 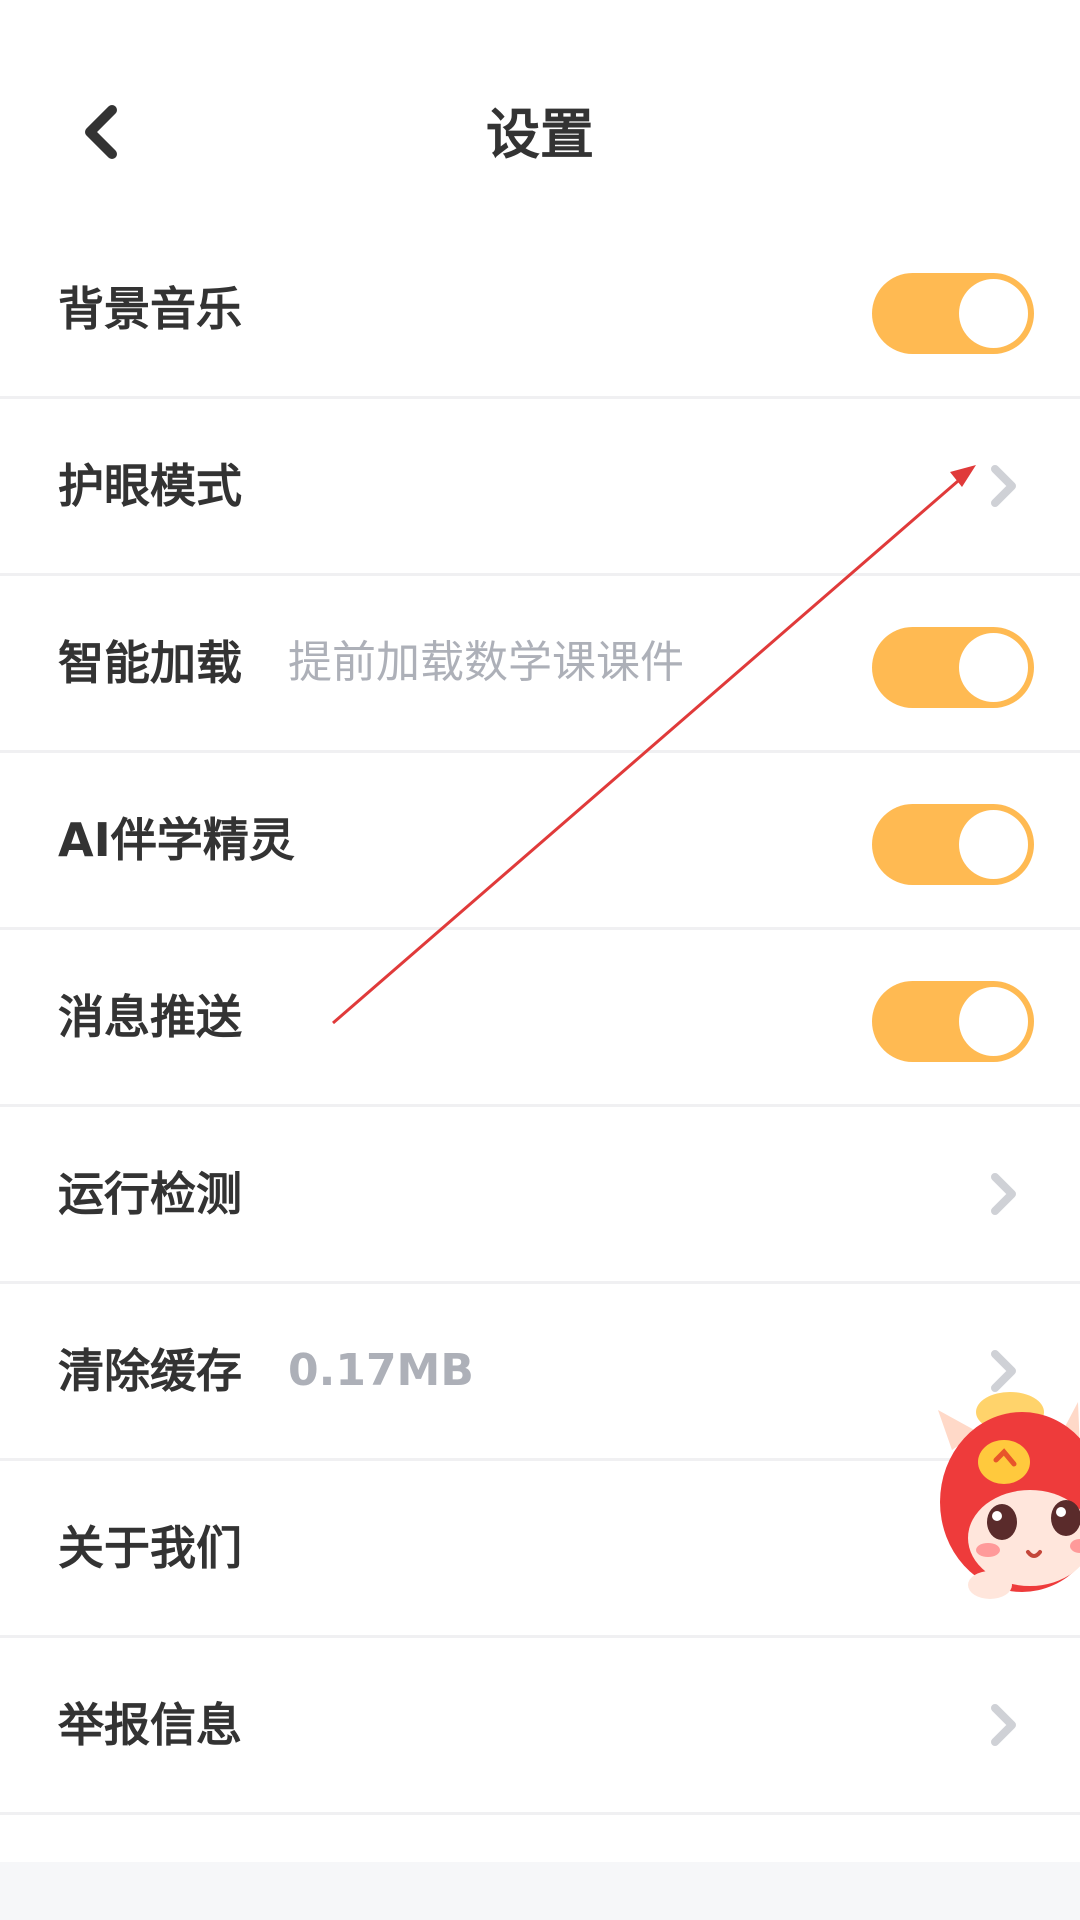 I want to click on setting-label: 关于我们, so click(x=150, y=1548).